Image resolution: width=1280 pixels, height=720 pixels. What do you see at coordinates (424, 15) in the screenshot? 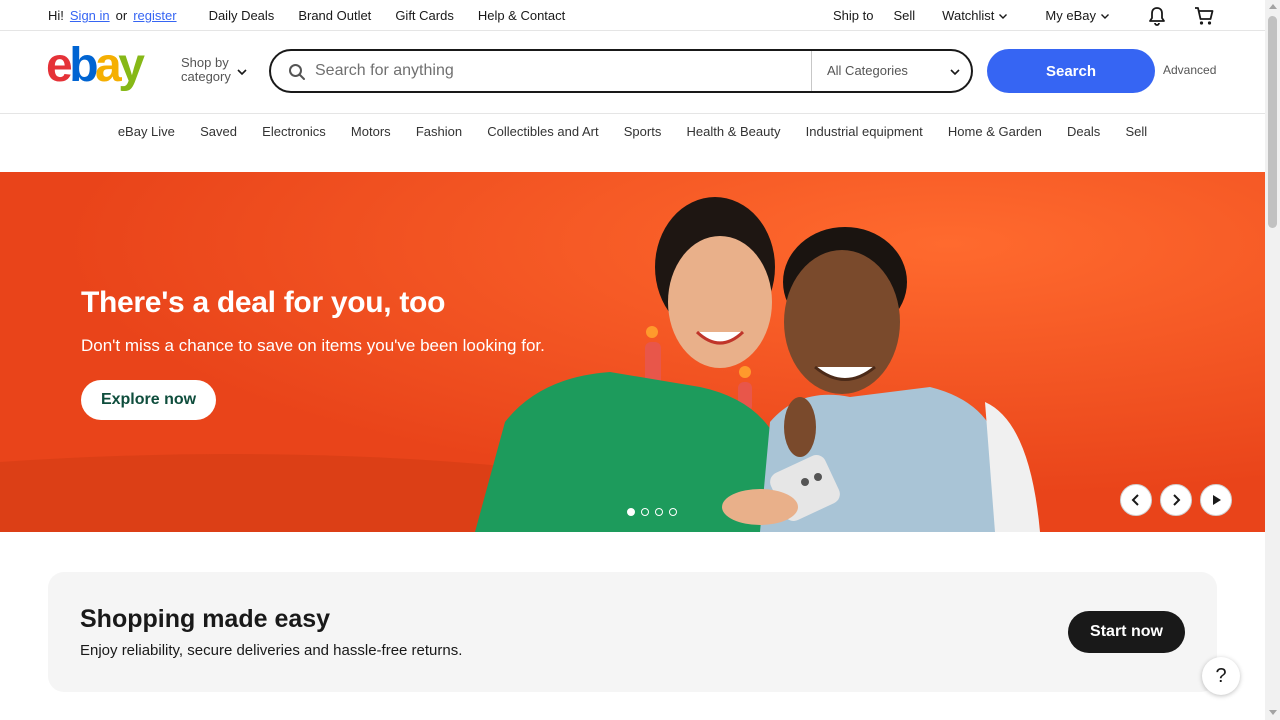
I see `gift-cards-link: Gift Cards` at bounding box center [424, 15].